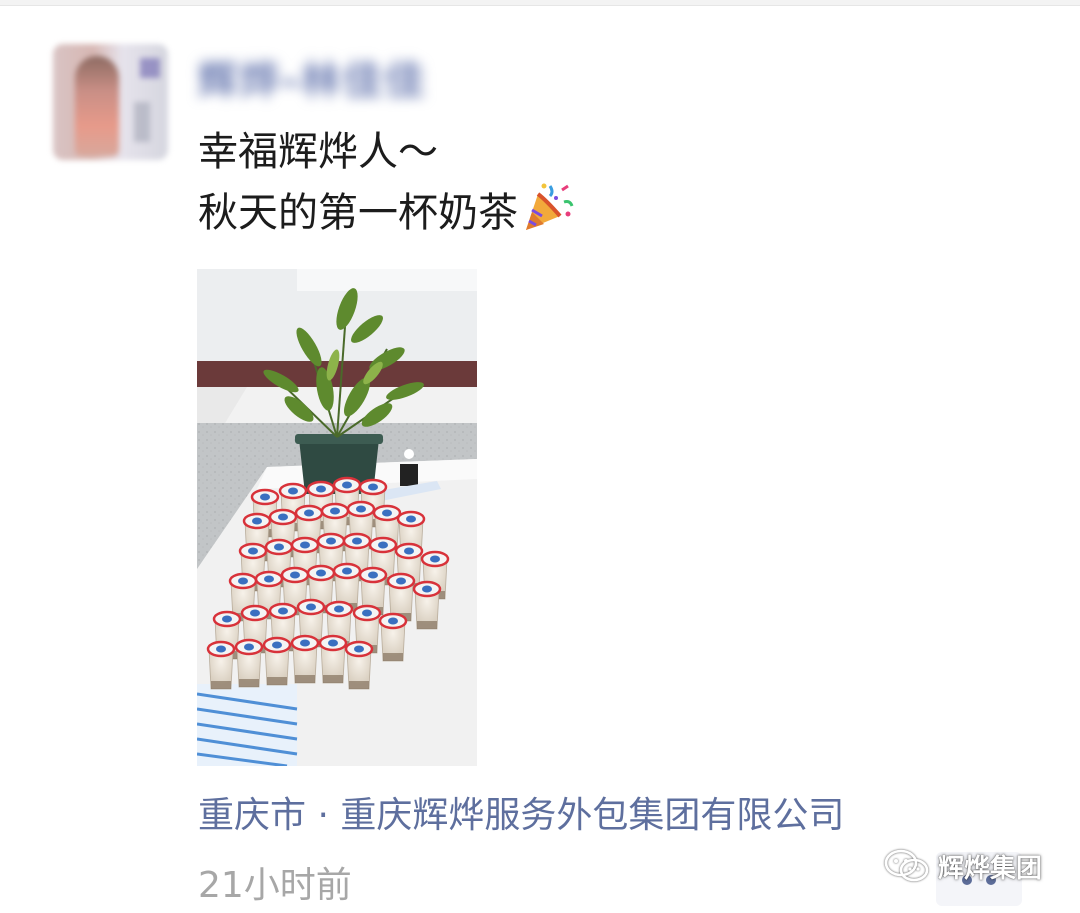 This screenshot has height=913, width=1080. I want to click on post-text-line-2: 秋天的第一杯奶茶, so click(386, 210).